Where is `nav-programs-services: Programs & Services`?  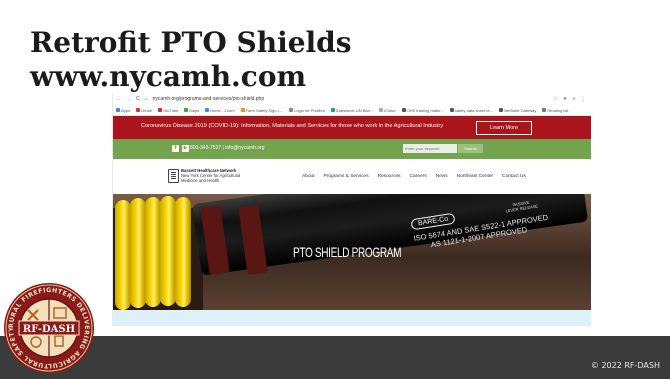
nav-programs-services: Programs & Services is located at coordinates (346, 176).